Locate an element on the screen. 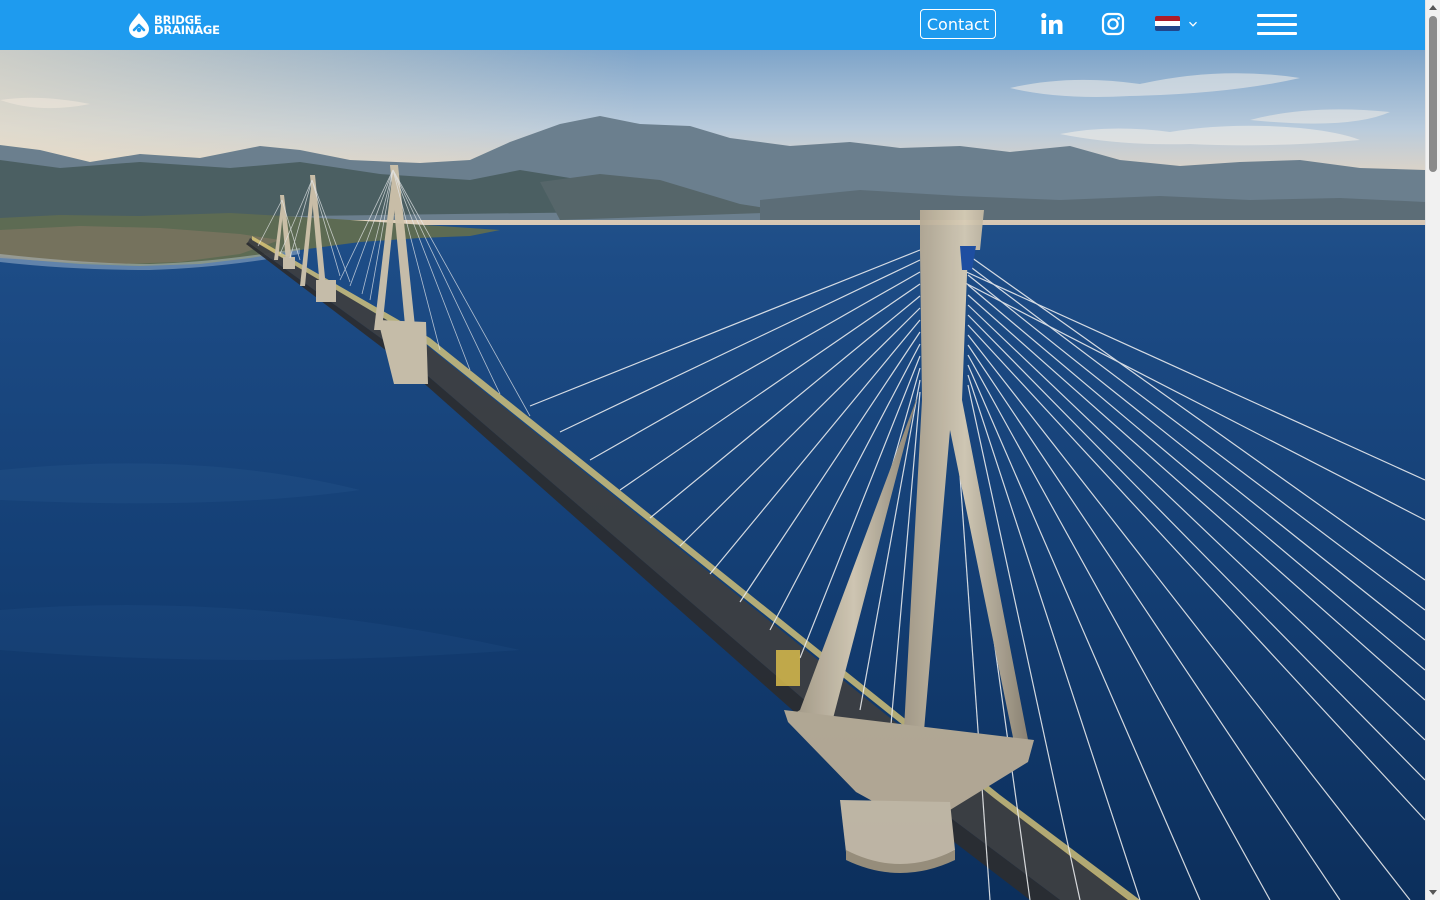  chevron-down-icon is located at coordinates (1193, 24).